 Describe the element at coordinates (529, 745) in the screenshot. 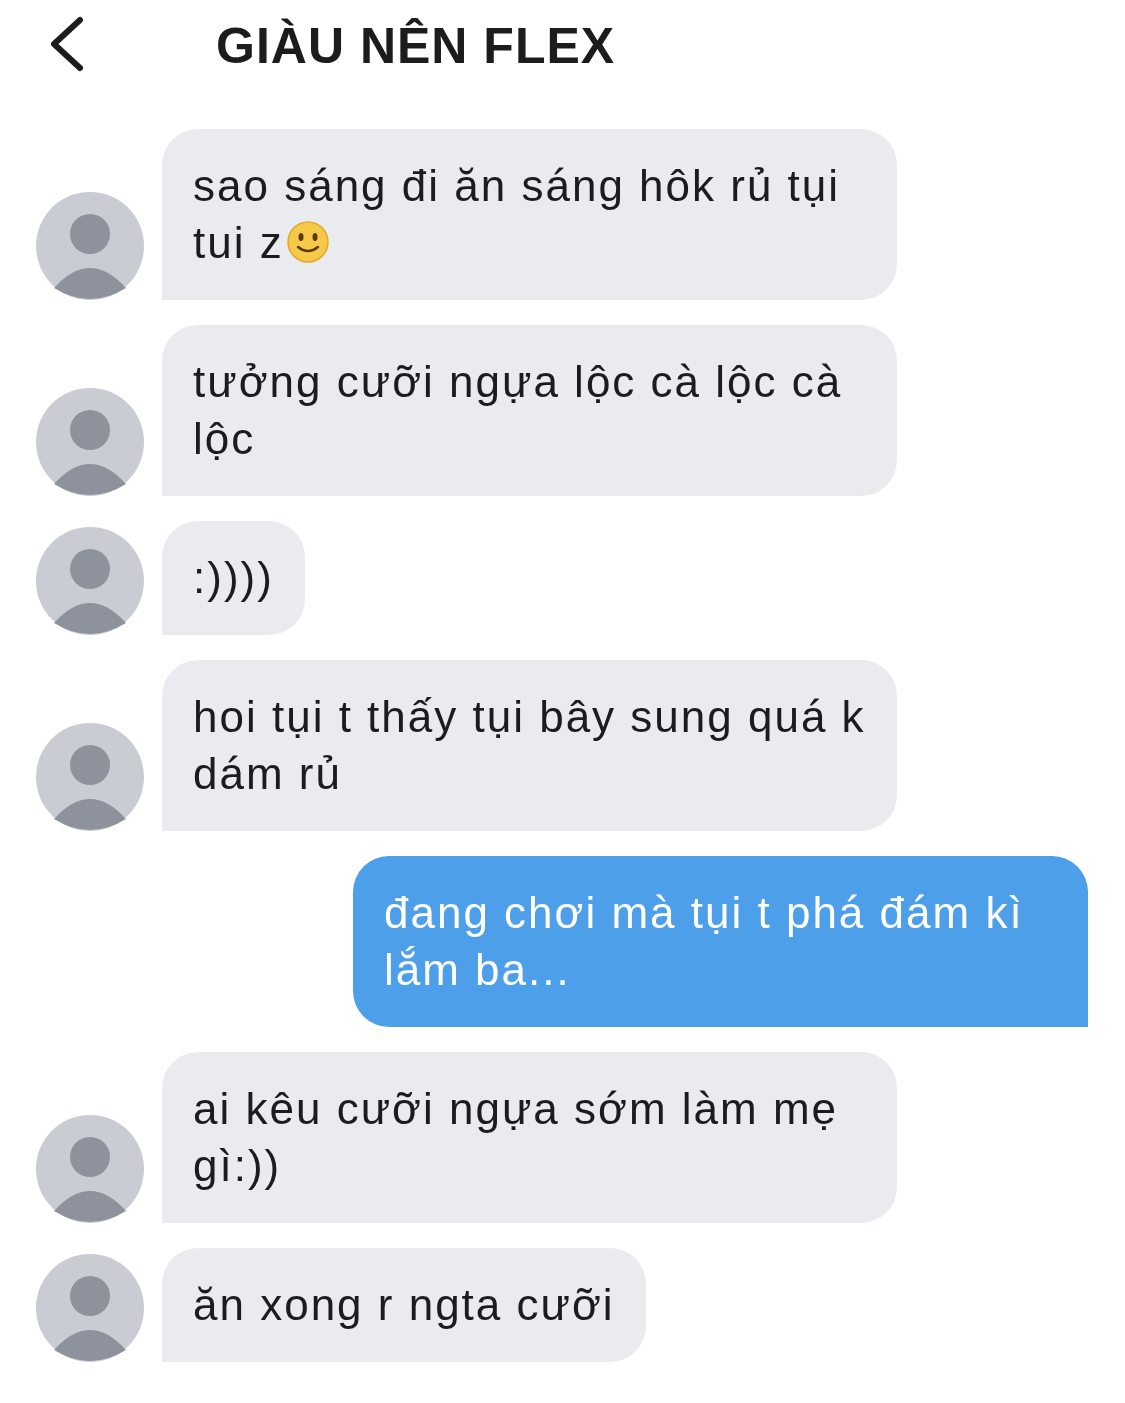

I see `message-bubble: hoi tụi t thấy tụi bây sung quá k dám rủ` at that location.